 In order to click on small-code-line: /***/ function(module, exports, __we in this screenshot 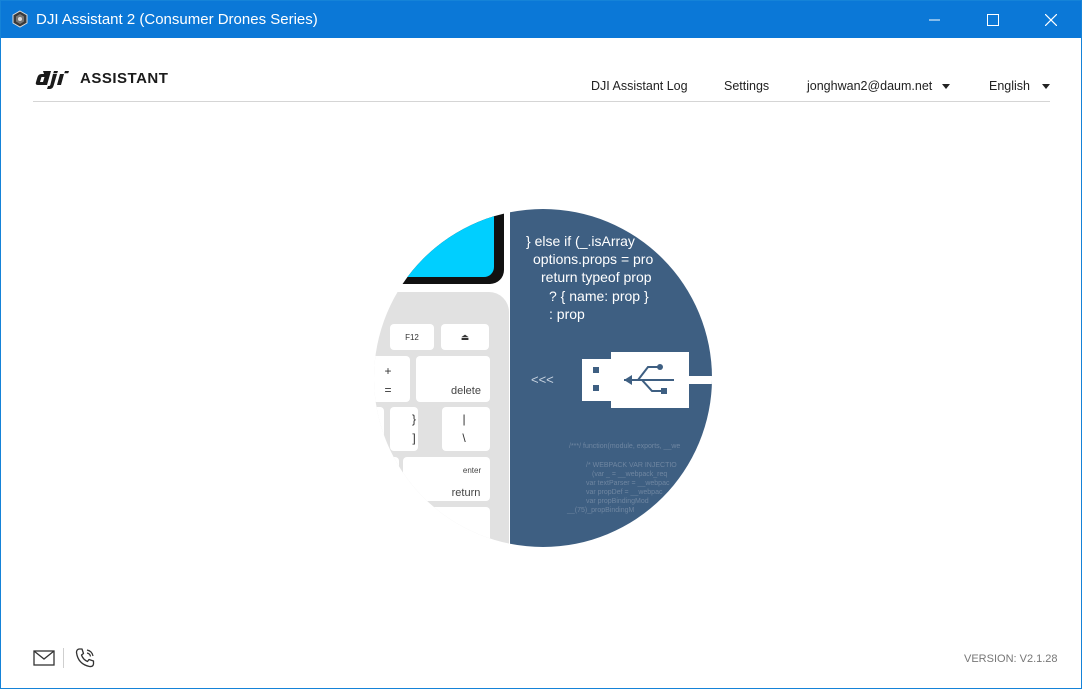, I will do `click(624, 446)`.